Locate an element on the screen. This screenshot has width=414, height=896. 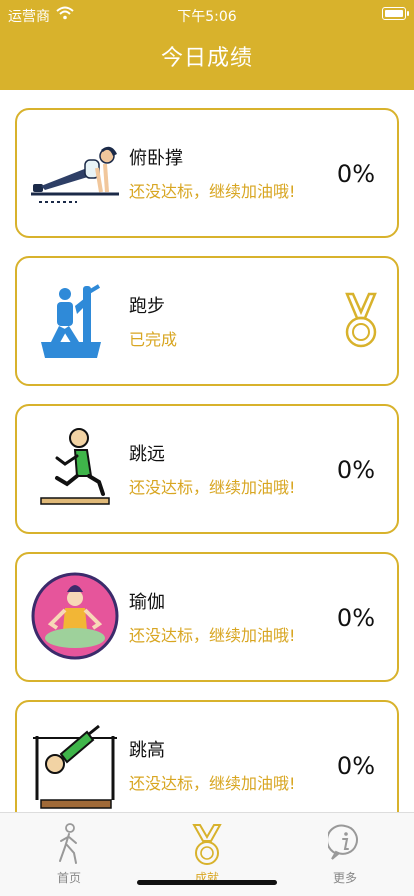
activity-name: 瑜伽 is located at coordinates (147, 602).